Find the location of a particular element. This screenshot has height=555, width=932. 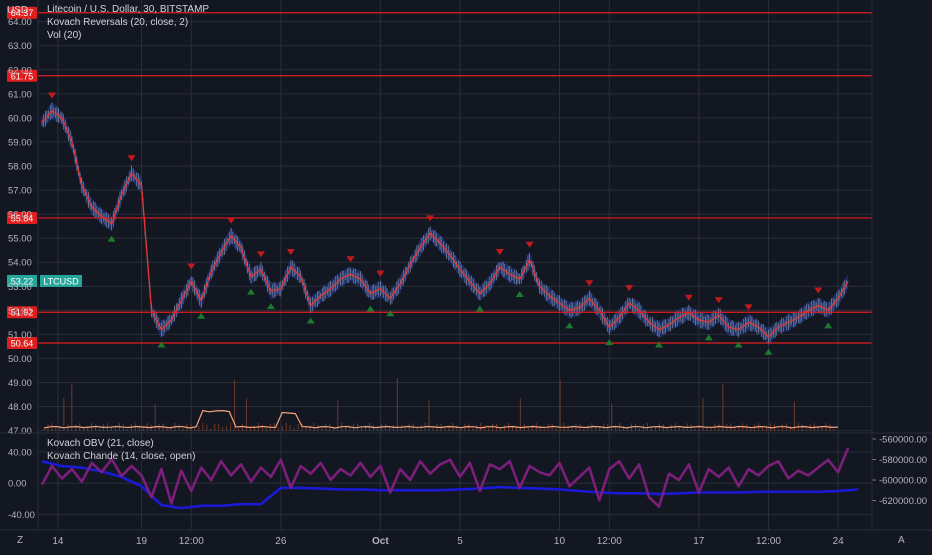

y-tick-label: 60.00 is located at coordinates (20, 118).